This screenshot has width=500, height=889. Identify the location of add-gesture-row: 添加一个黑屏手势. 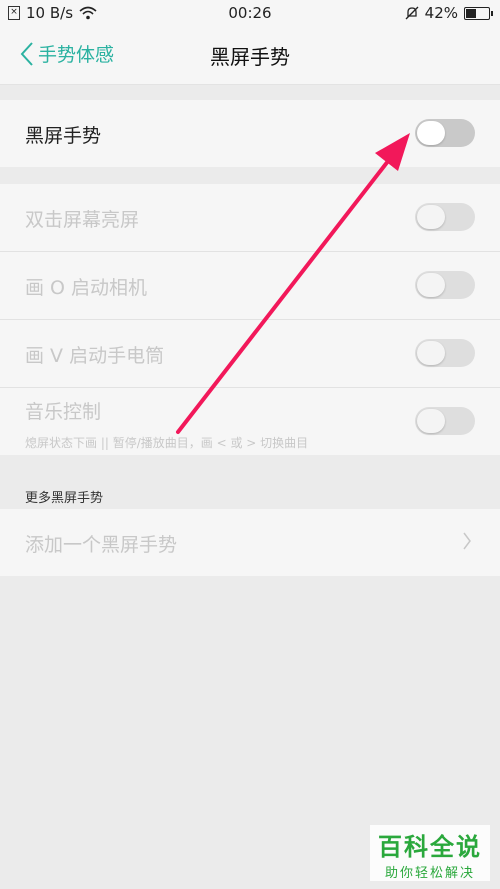
(250, 542).